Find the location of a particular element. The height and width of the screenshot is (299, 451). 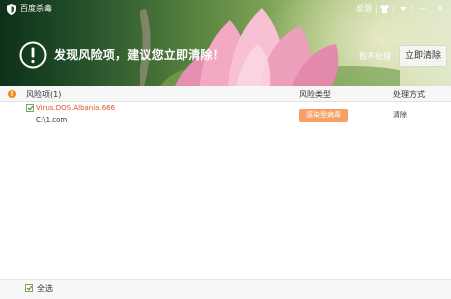

clean-now-button: 立即清除 is located at coordinates (423, 56).